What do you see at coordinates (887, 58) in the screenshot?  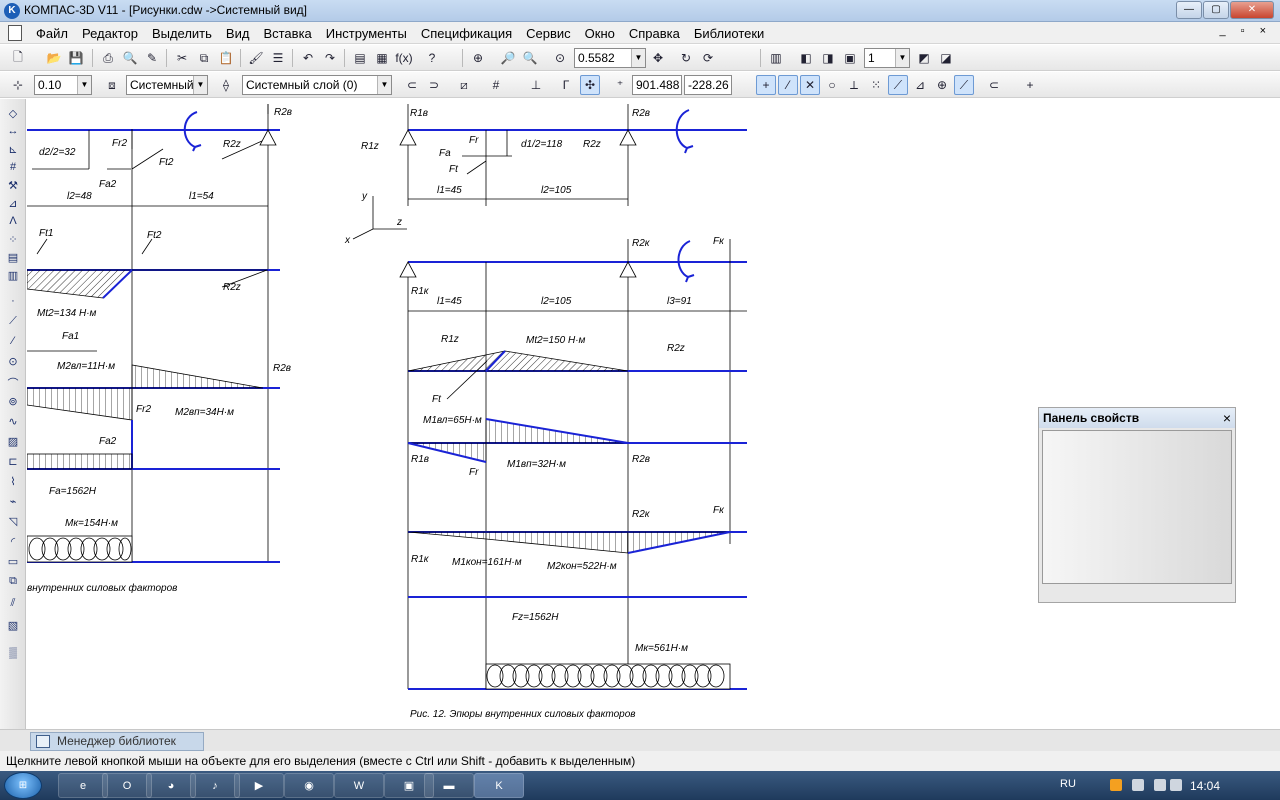 I see `layer-number-field: 1 ▼` at bounding box center [887, 58].